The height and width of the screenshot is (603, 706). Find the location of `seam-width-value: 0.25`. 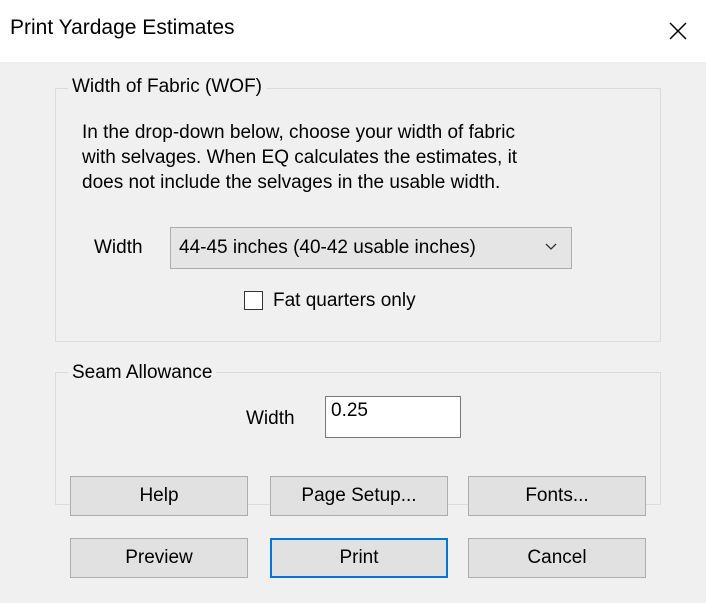

seam-width-value: 0.25 is located at coordinates (349, 410).